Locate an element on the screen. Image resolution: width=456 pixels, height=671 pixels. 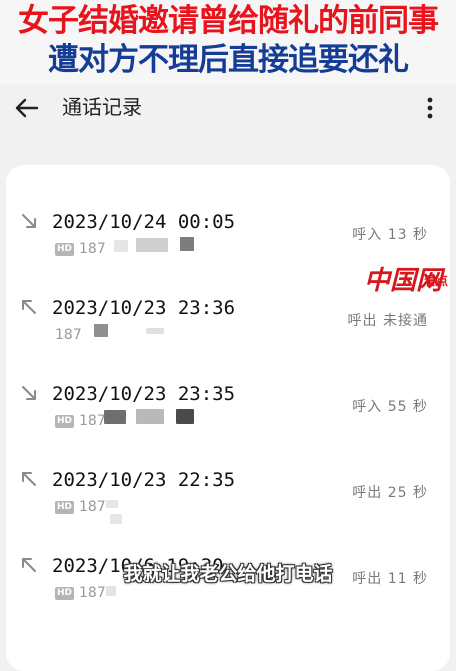
call-status: 呼出 未接通 is located at coordinates (387, 321).